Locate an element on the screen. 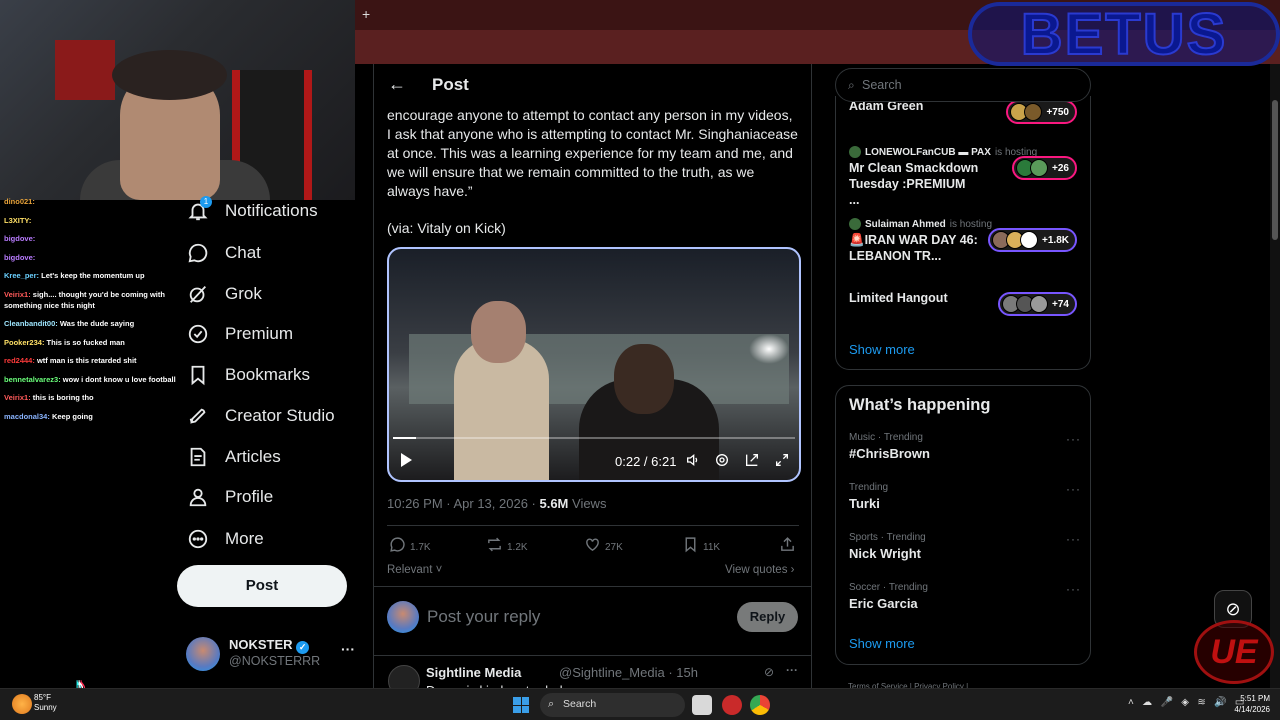 The image size is (1280, 720). chat-username: Cleanbandit00: is located at coordinates (31, 323).